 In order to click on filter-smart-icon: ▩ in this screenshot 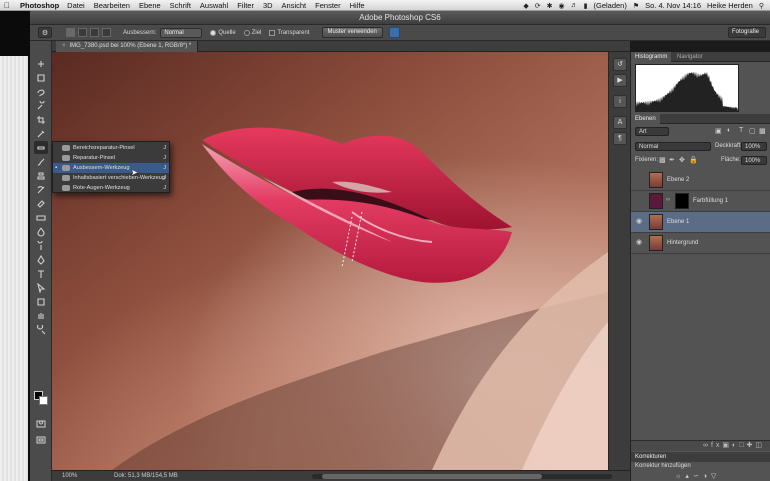, I will do `click(762, 131)`.